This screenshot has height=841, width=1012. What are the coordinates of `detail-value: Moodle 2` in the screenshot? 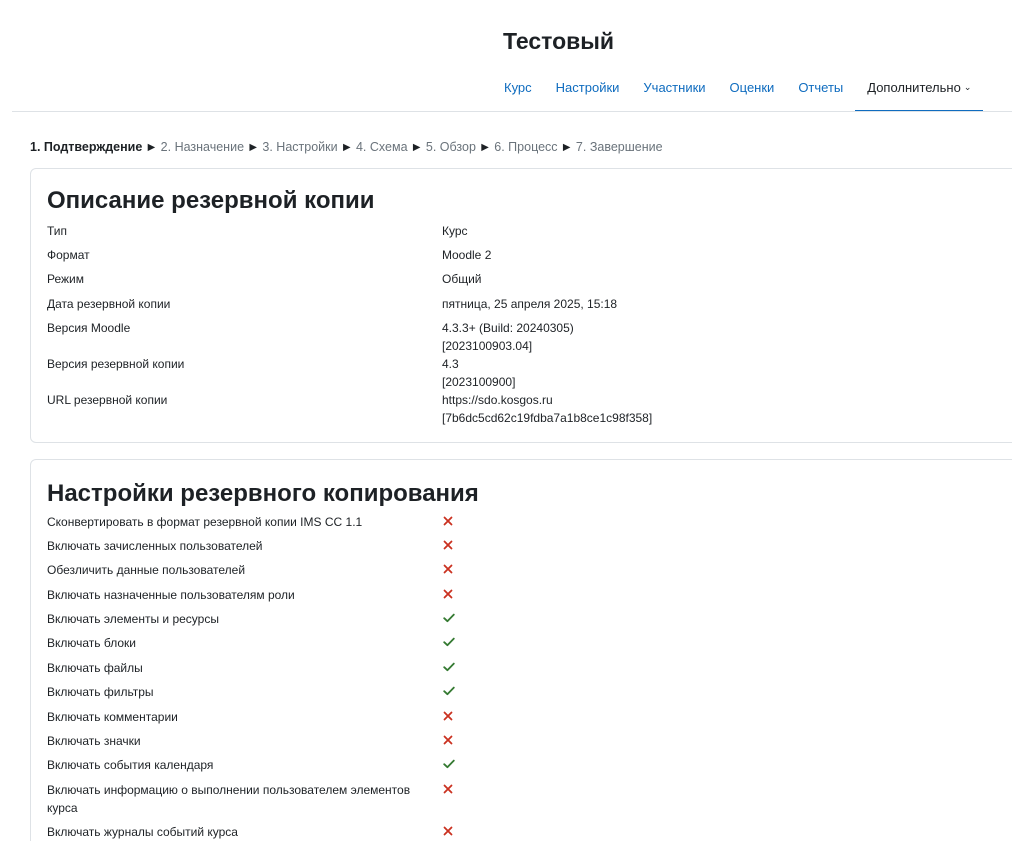 It's located at (467, 255).